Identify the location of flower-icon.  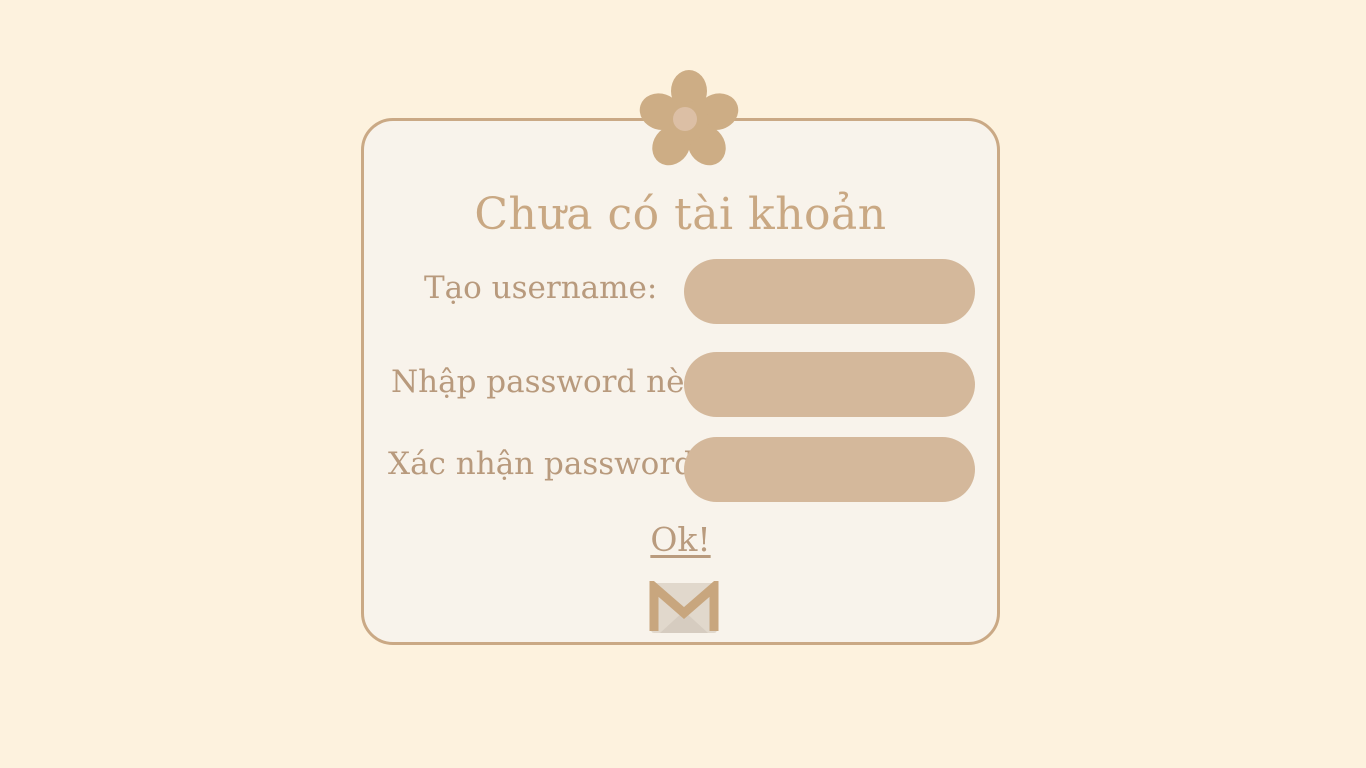
(689, 118).